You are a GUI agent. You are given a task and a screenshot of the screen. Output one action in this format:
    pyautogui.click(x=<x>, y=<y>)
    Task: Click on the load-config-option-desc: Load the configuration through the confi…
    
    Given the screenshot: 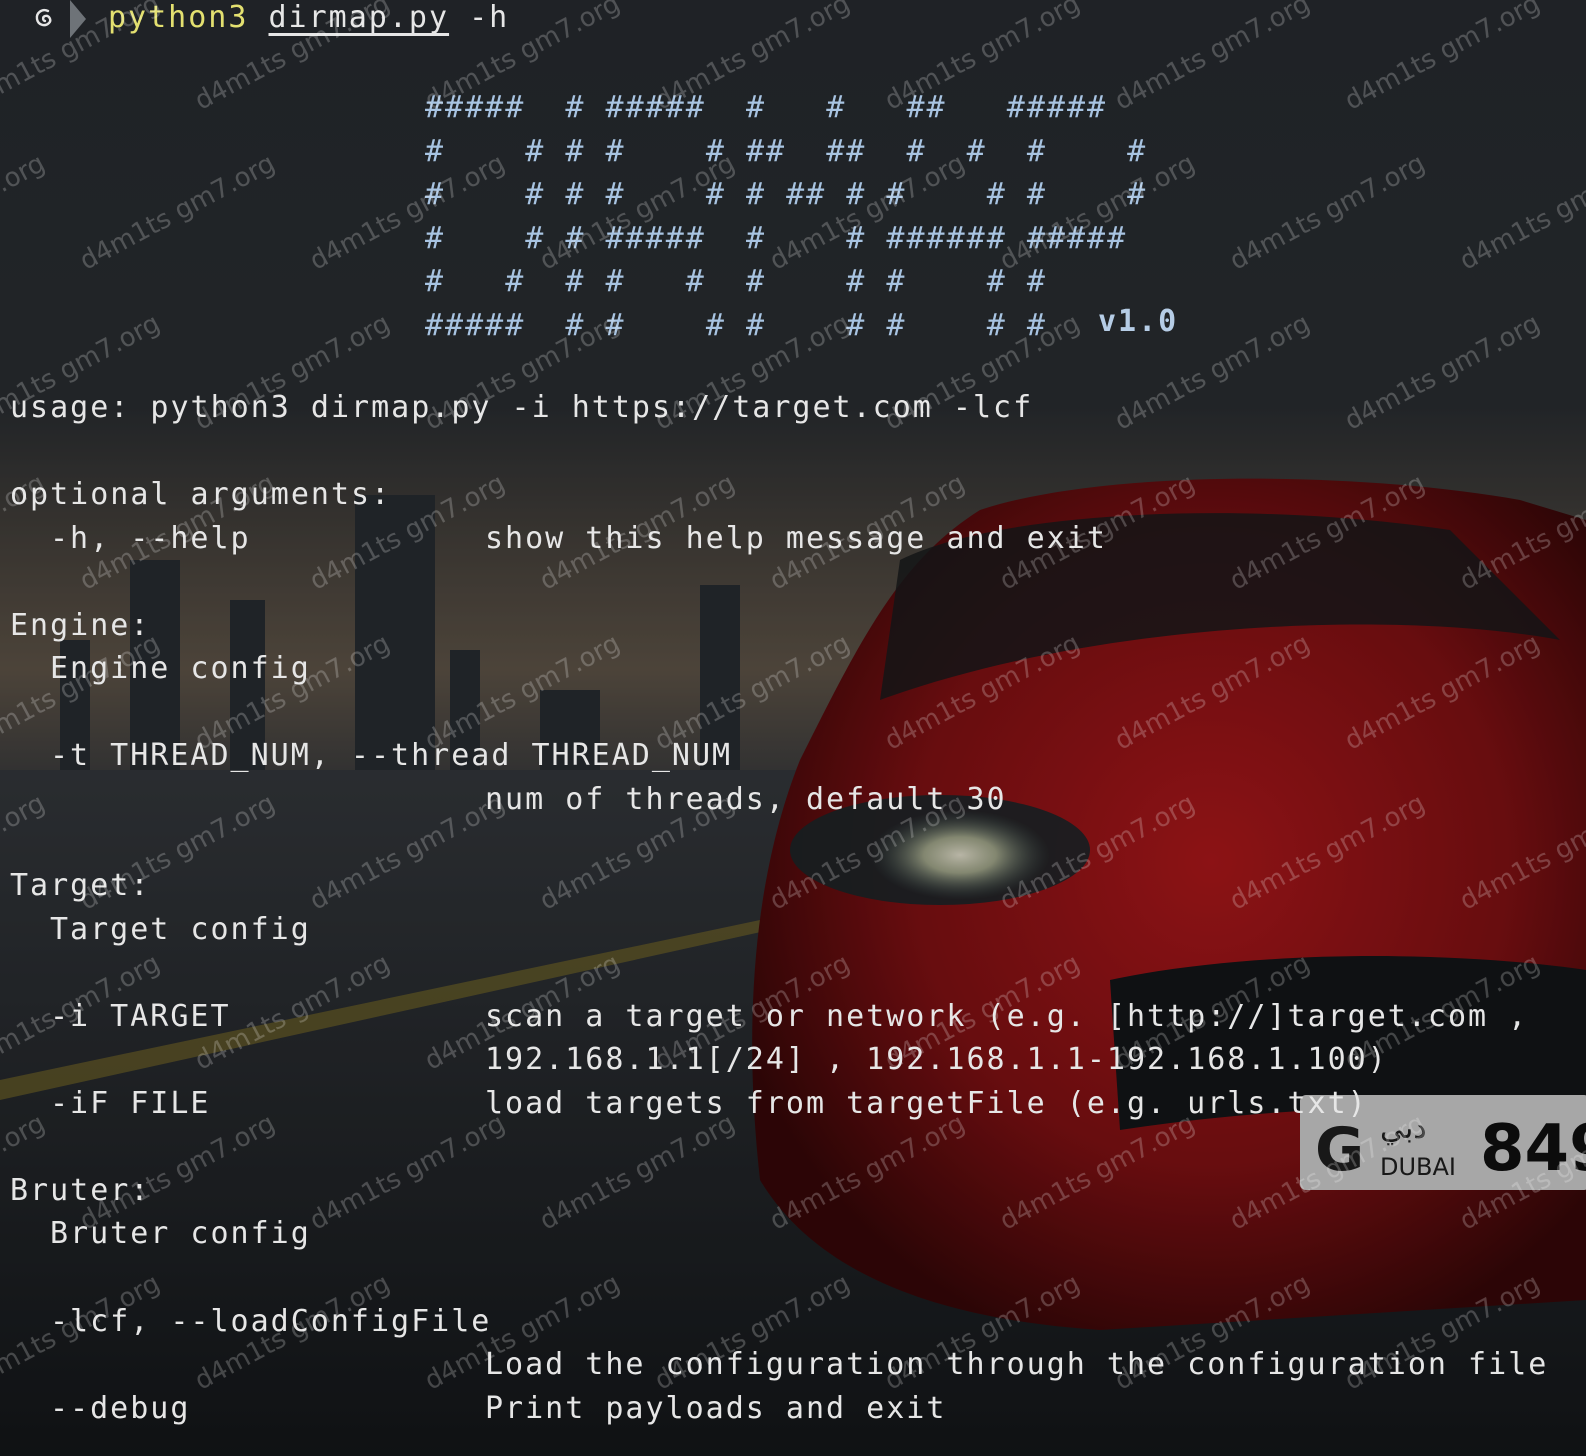 What is the action you would take?
    pyautogui.click(x=1017, y=1364)
    